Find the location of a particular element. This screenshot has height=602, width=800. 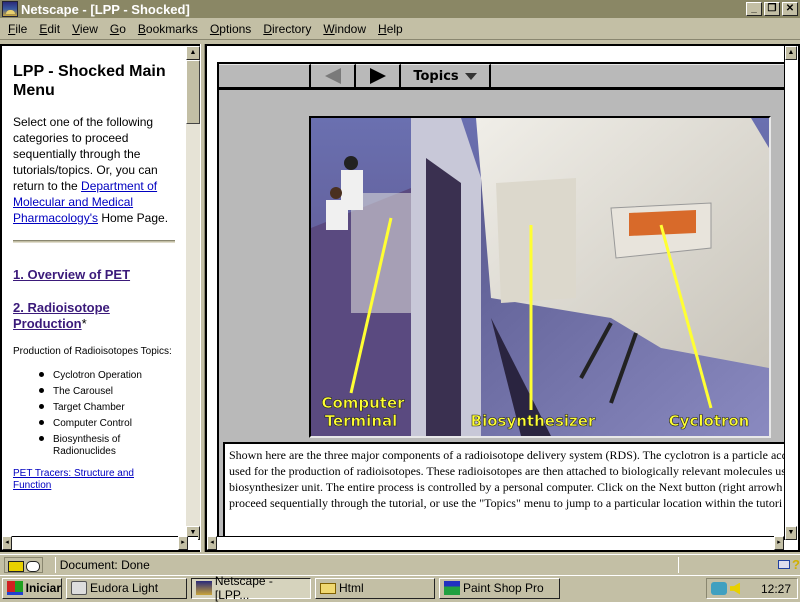

topics-heading: Production of Radioisotopes Topics: is located at coordinates (92, 351).